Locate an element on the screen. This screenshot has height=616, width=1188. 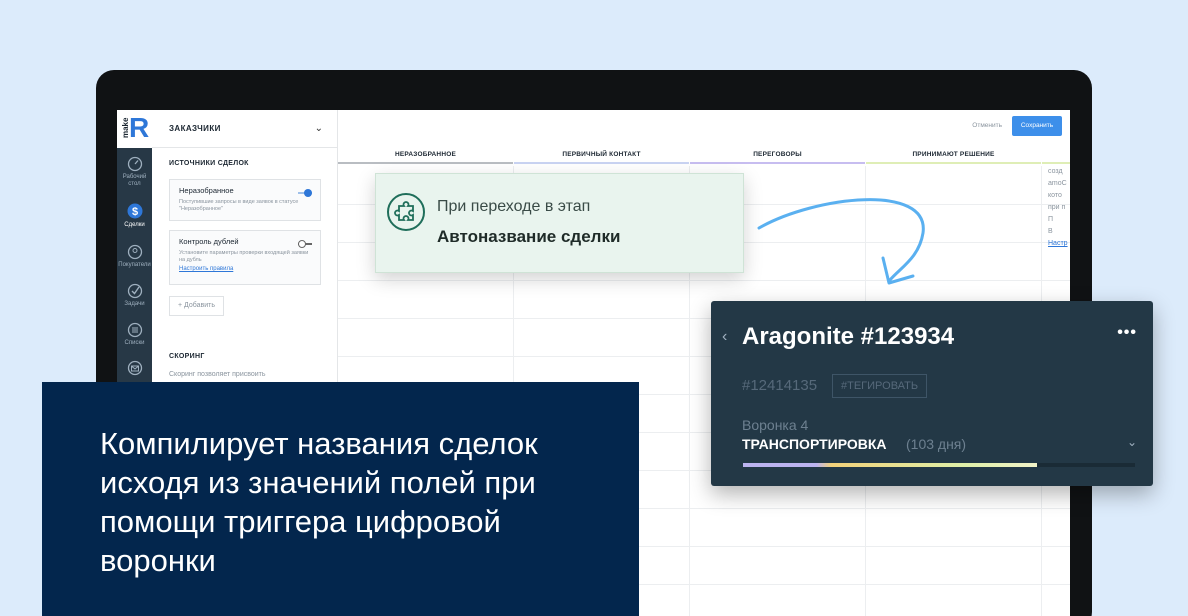
scoring-desc: Скоринг позволяет присвоить is located at coordinates (217, 374).